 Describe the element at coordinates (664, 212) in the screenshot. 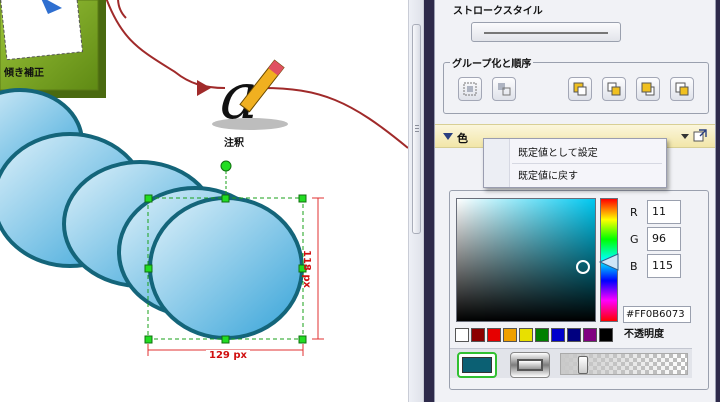

I see `red-input: 11` at that location.